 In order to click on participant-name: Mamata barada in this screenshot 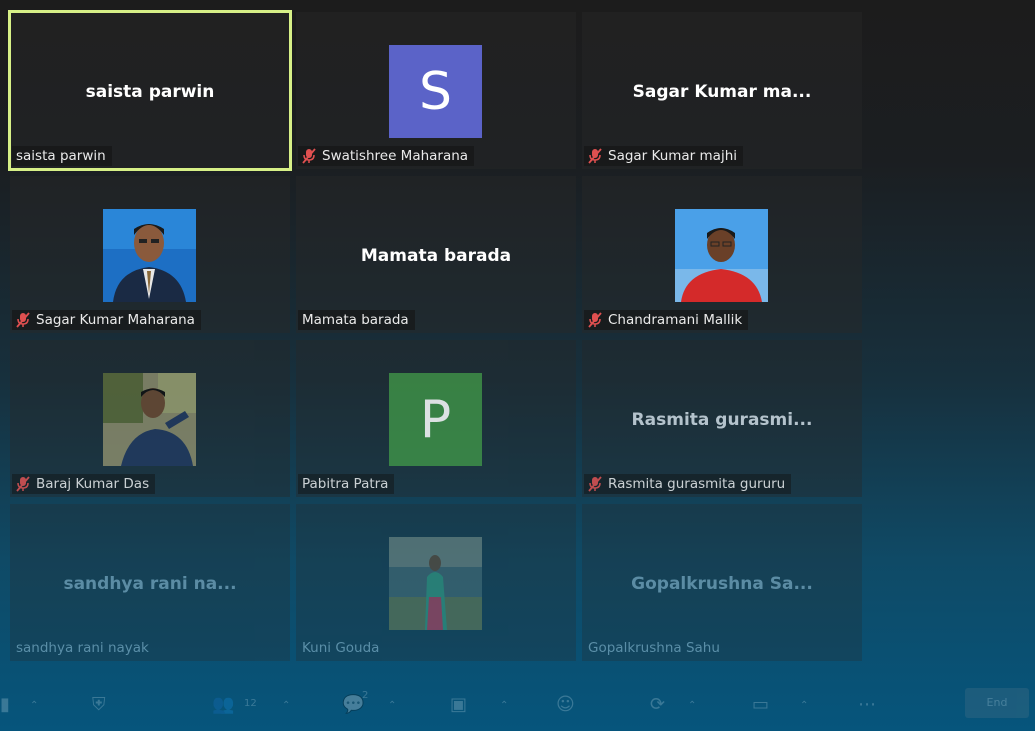, I will do `click(355, 320)`.